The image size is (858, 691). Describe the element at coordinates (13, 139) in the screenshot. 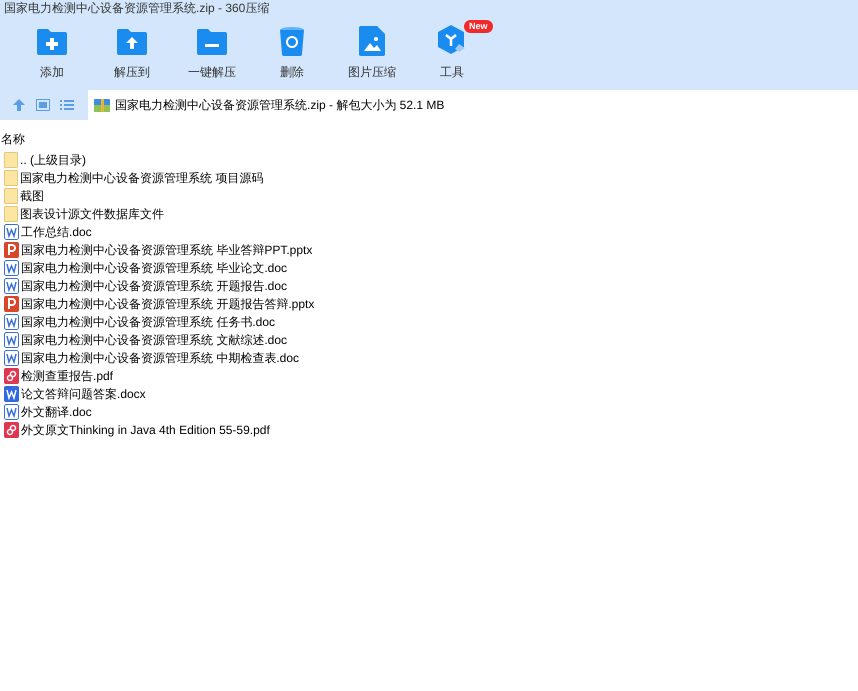

I see `column-header: 名称` at that location.